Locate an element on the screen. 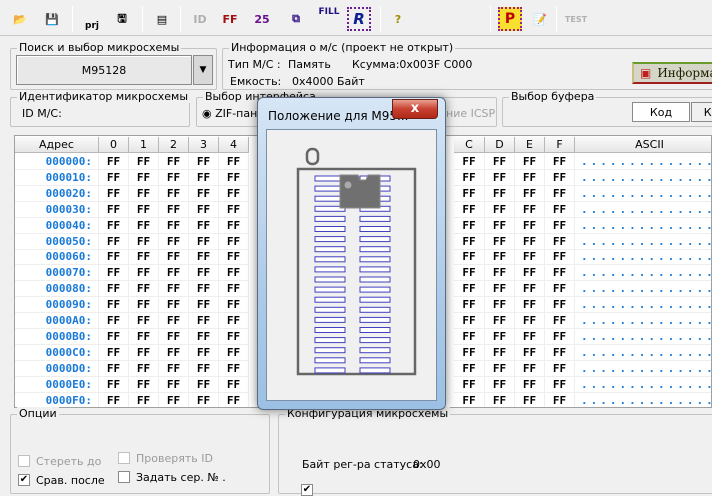  address-cell: 000010: is located at coordinates (57, 177).